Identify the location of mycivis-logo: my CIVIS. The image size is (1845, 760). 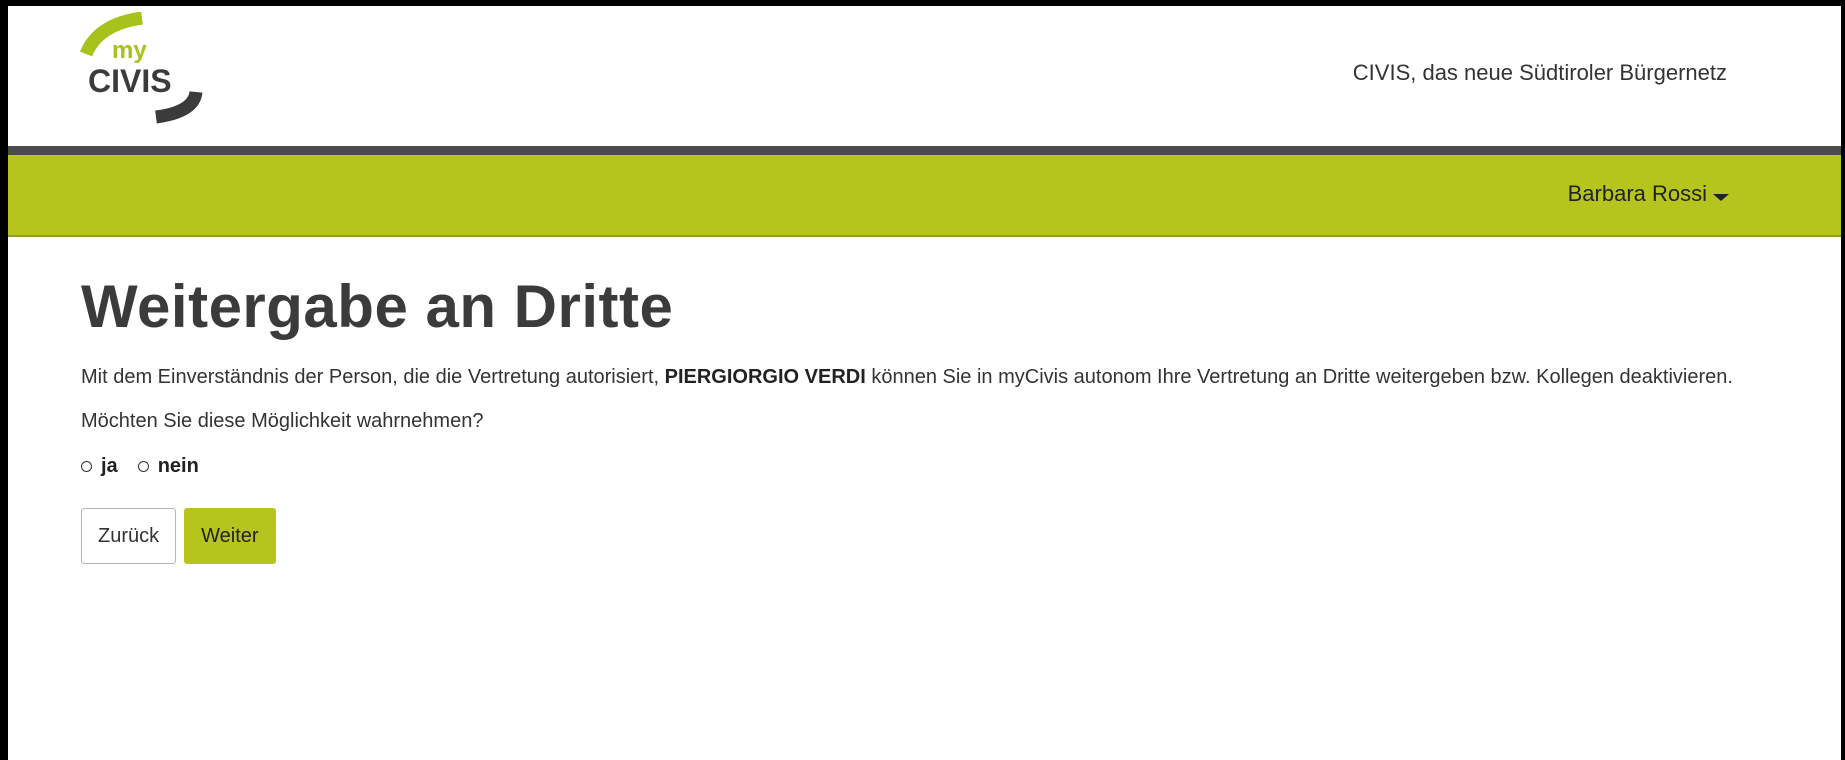
(158, 77).